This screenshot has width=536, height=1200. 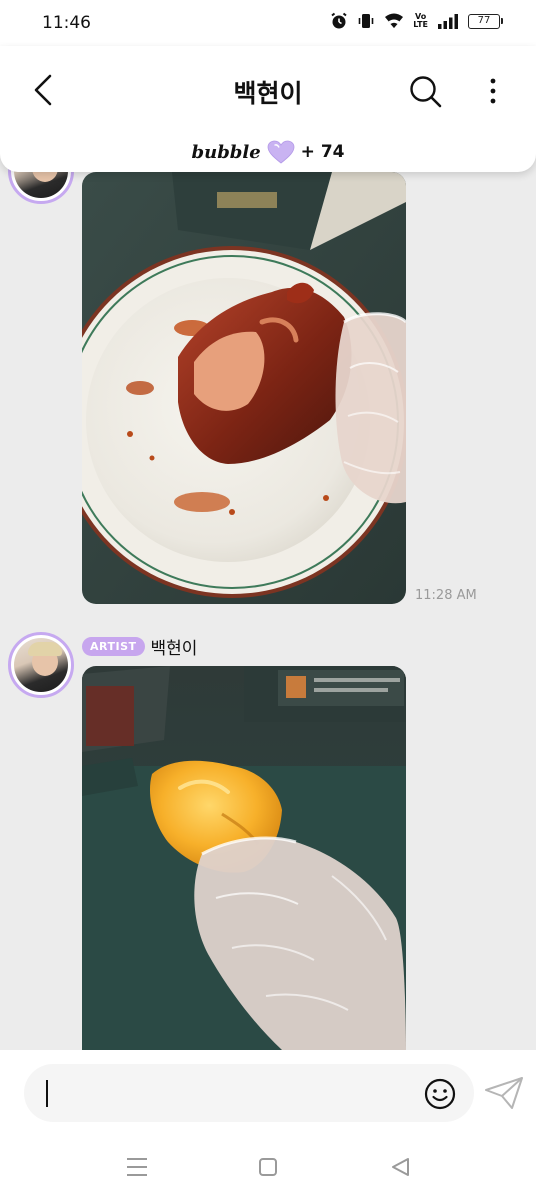 I want to click on wifi-icon, so click(x=394, y=20).